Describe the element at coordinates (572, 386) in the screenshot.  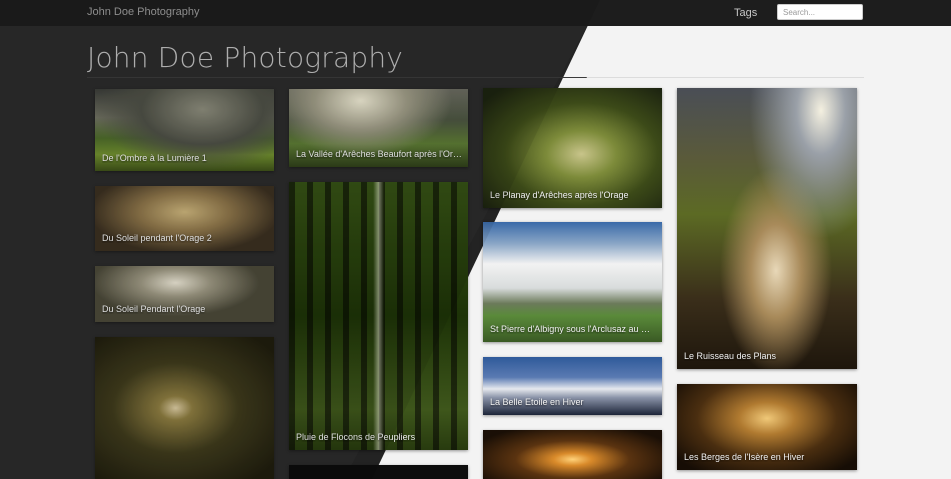
I see `photo-card: La Belle Etoile en Hiver` at that location.